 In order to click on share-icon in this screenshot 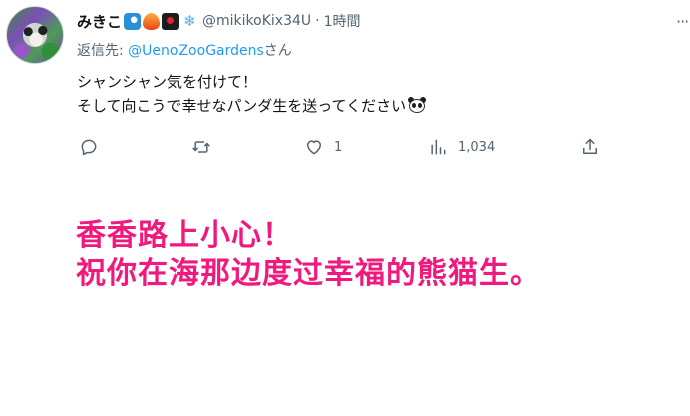, I will do `click(590, 146)`.